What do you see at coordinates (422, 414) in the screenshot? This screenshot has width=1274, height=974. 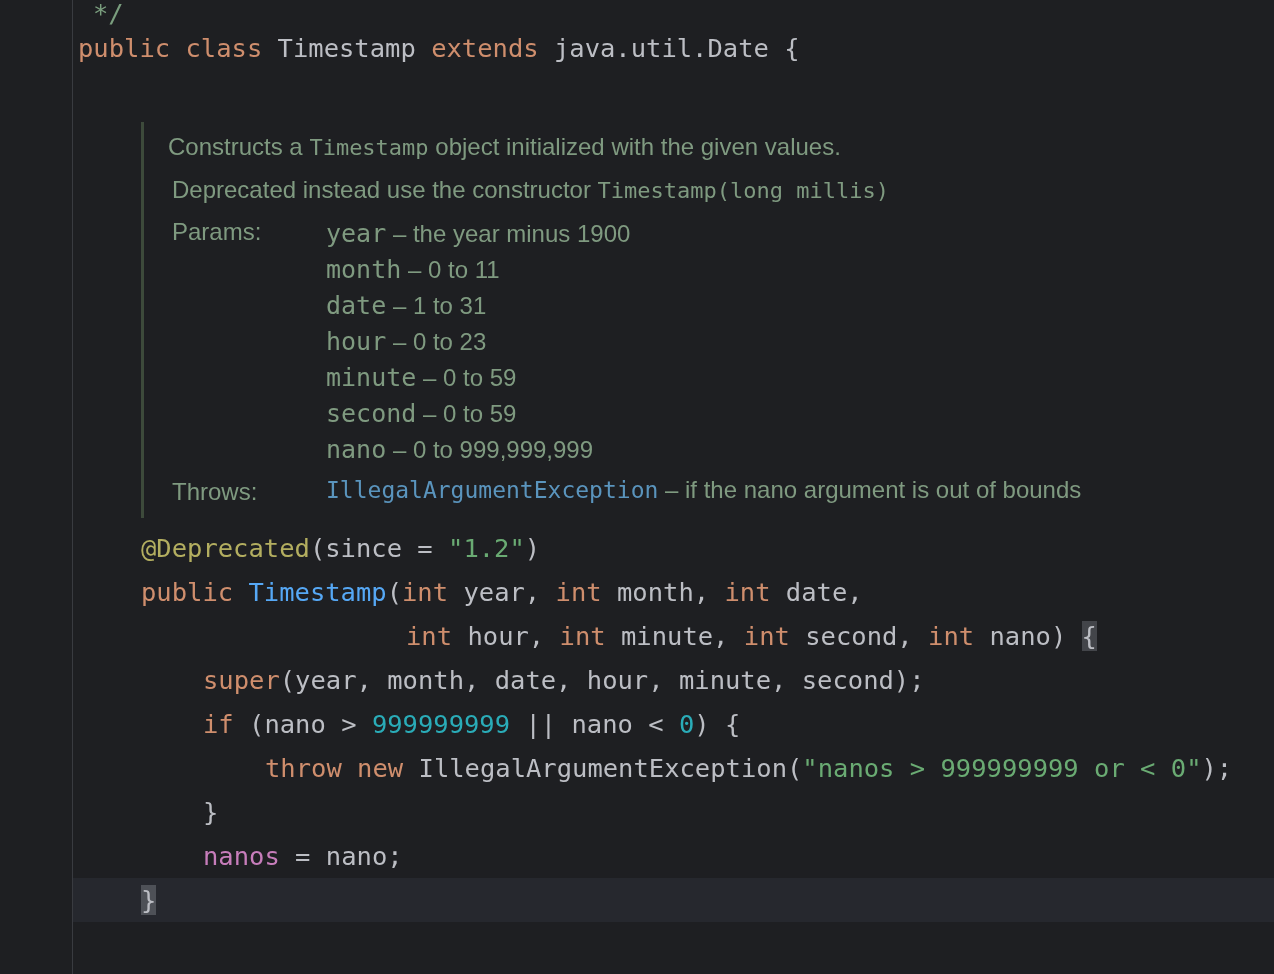 I see `param-description: second – 0 to 59` at bounding box center [422, 414].